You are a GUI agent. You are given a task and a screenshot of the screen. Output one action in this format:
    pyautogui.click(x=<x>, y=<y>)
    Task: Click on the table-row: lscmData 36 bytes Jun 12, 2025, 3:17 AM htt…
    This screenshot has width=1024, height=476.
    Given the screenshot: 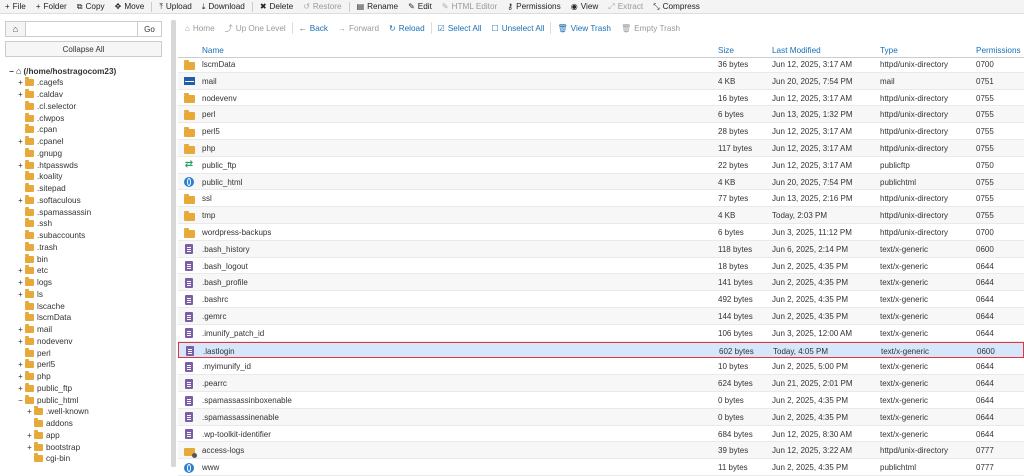 What is the action you would take?
    pyautogui.click(x=601, y=64)
    